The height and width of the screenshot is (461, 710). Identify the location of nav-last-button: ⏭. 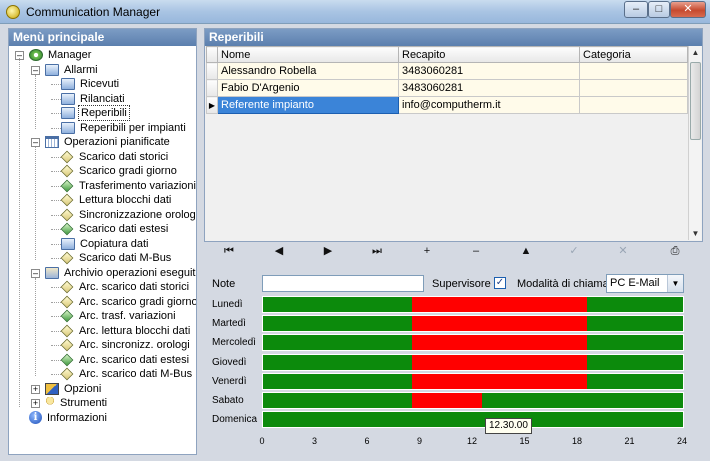
(377, 251).